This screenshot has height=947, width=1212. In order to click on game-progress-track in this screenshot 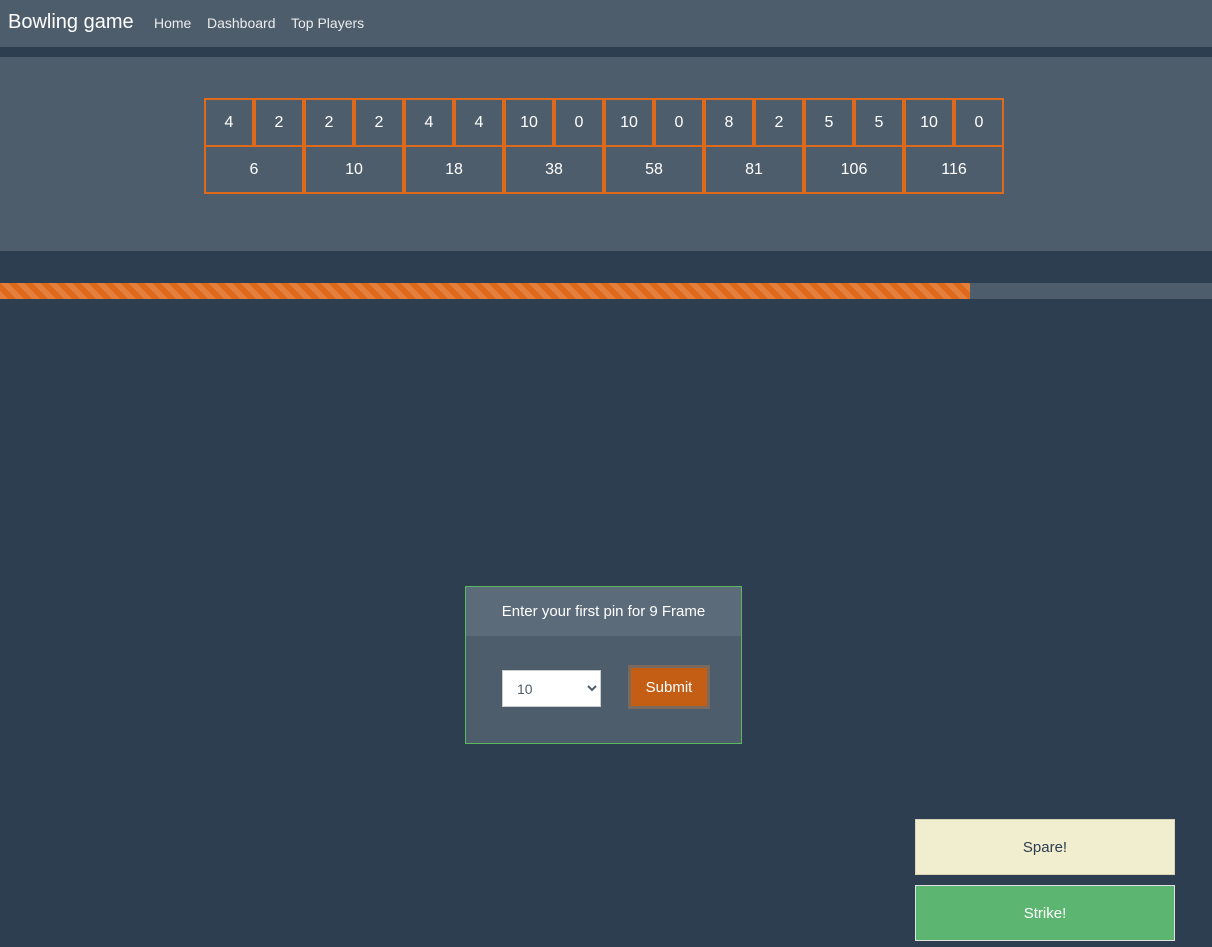, I will do `click(606, 291)`.